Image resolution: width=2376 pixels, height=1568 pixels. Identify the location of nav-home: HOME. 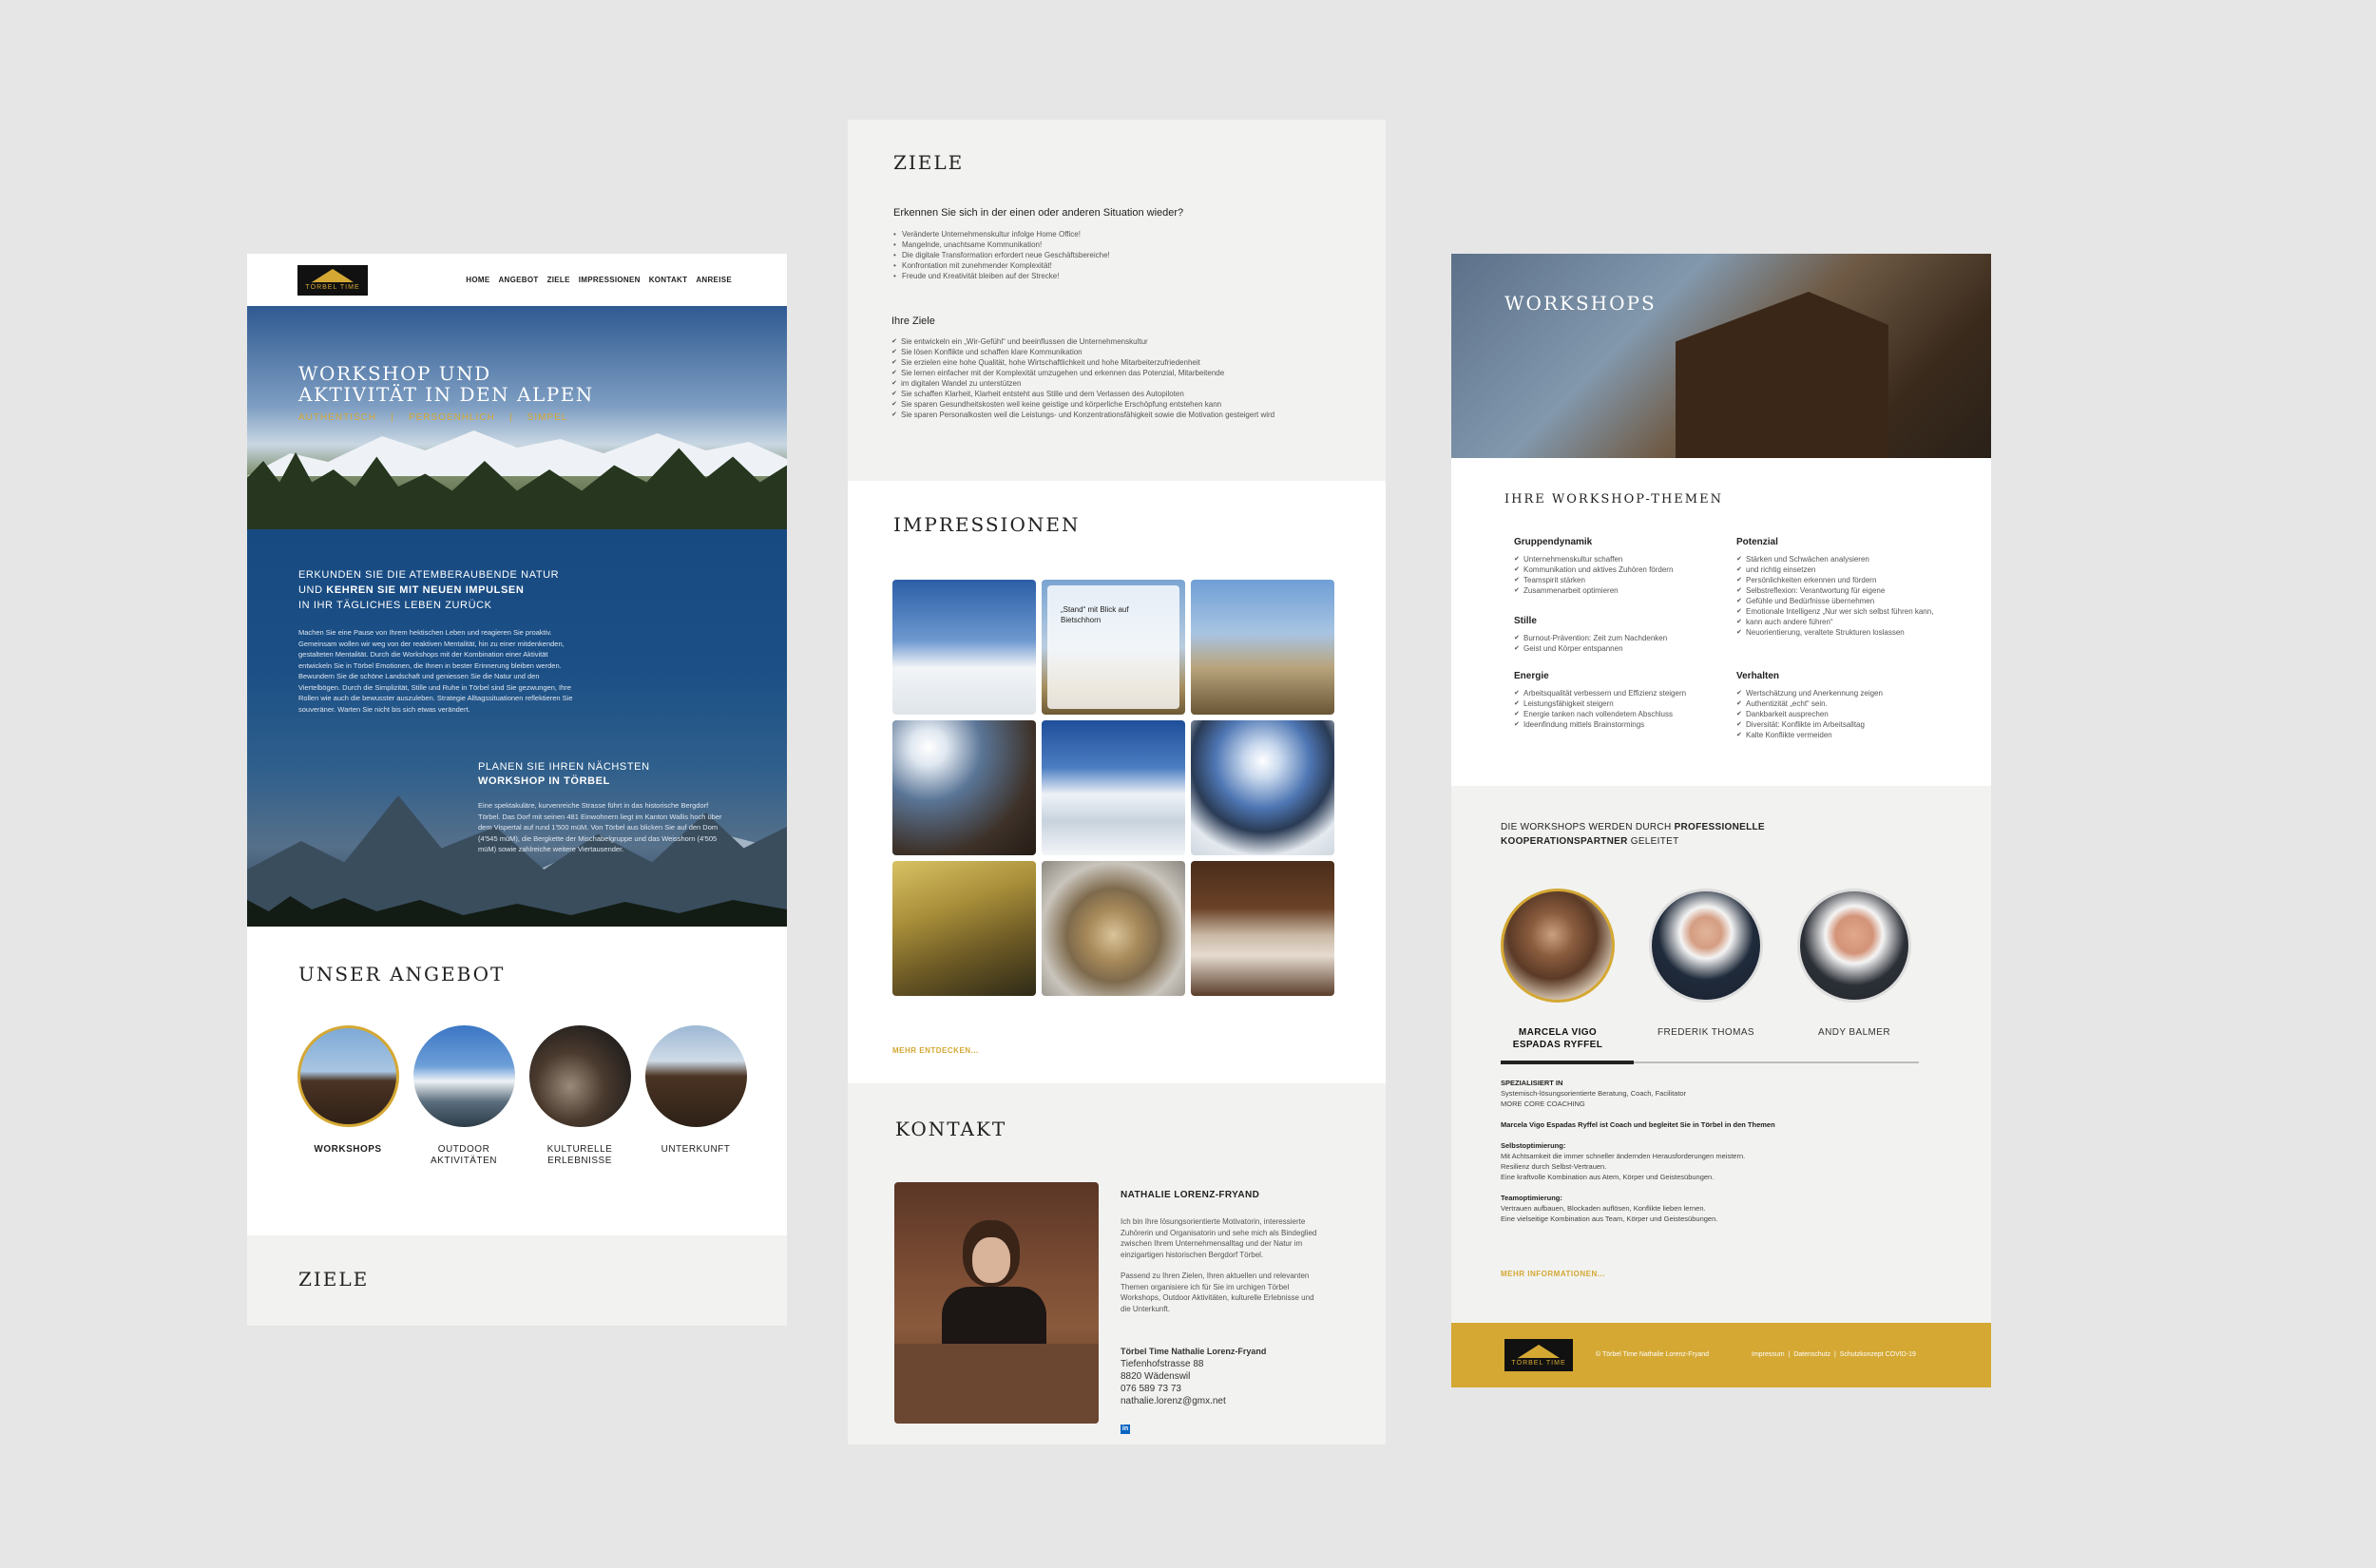
(477, 280).